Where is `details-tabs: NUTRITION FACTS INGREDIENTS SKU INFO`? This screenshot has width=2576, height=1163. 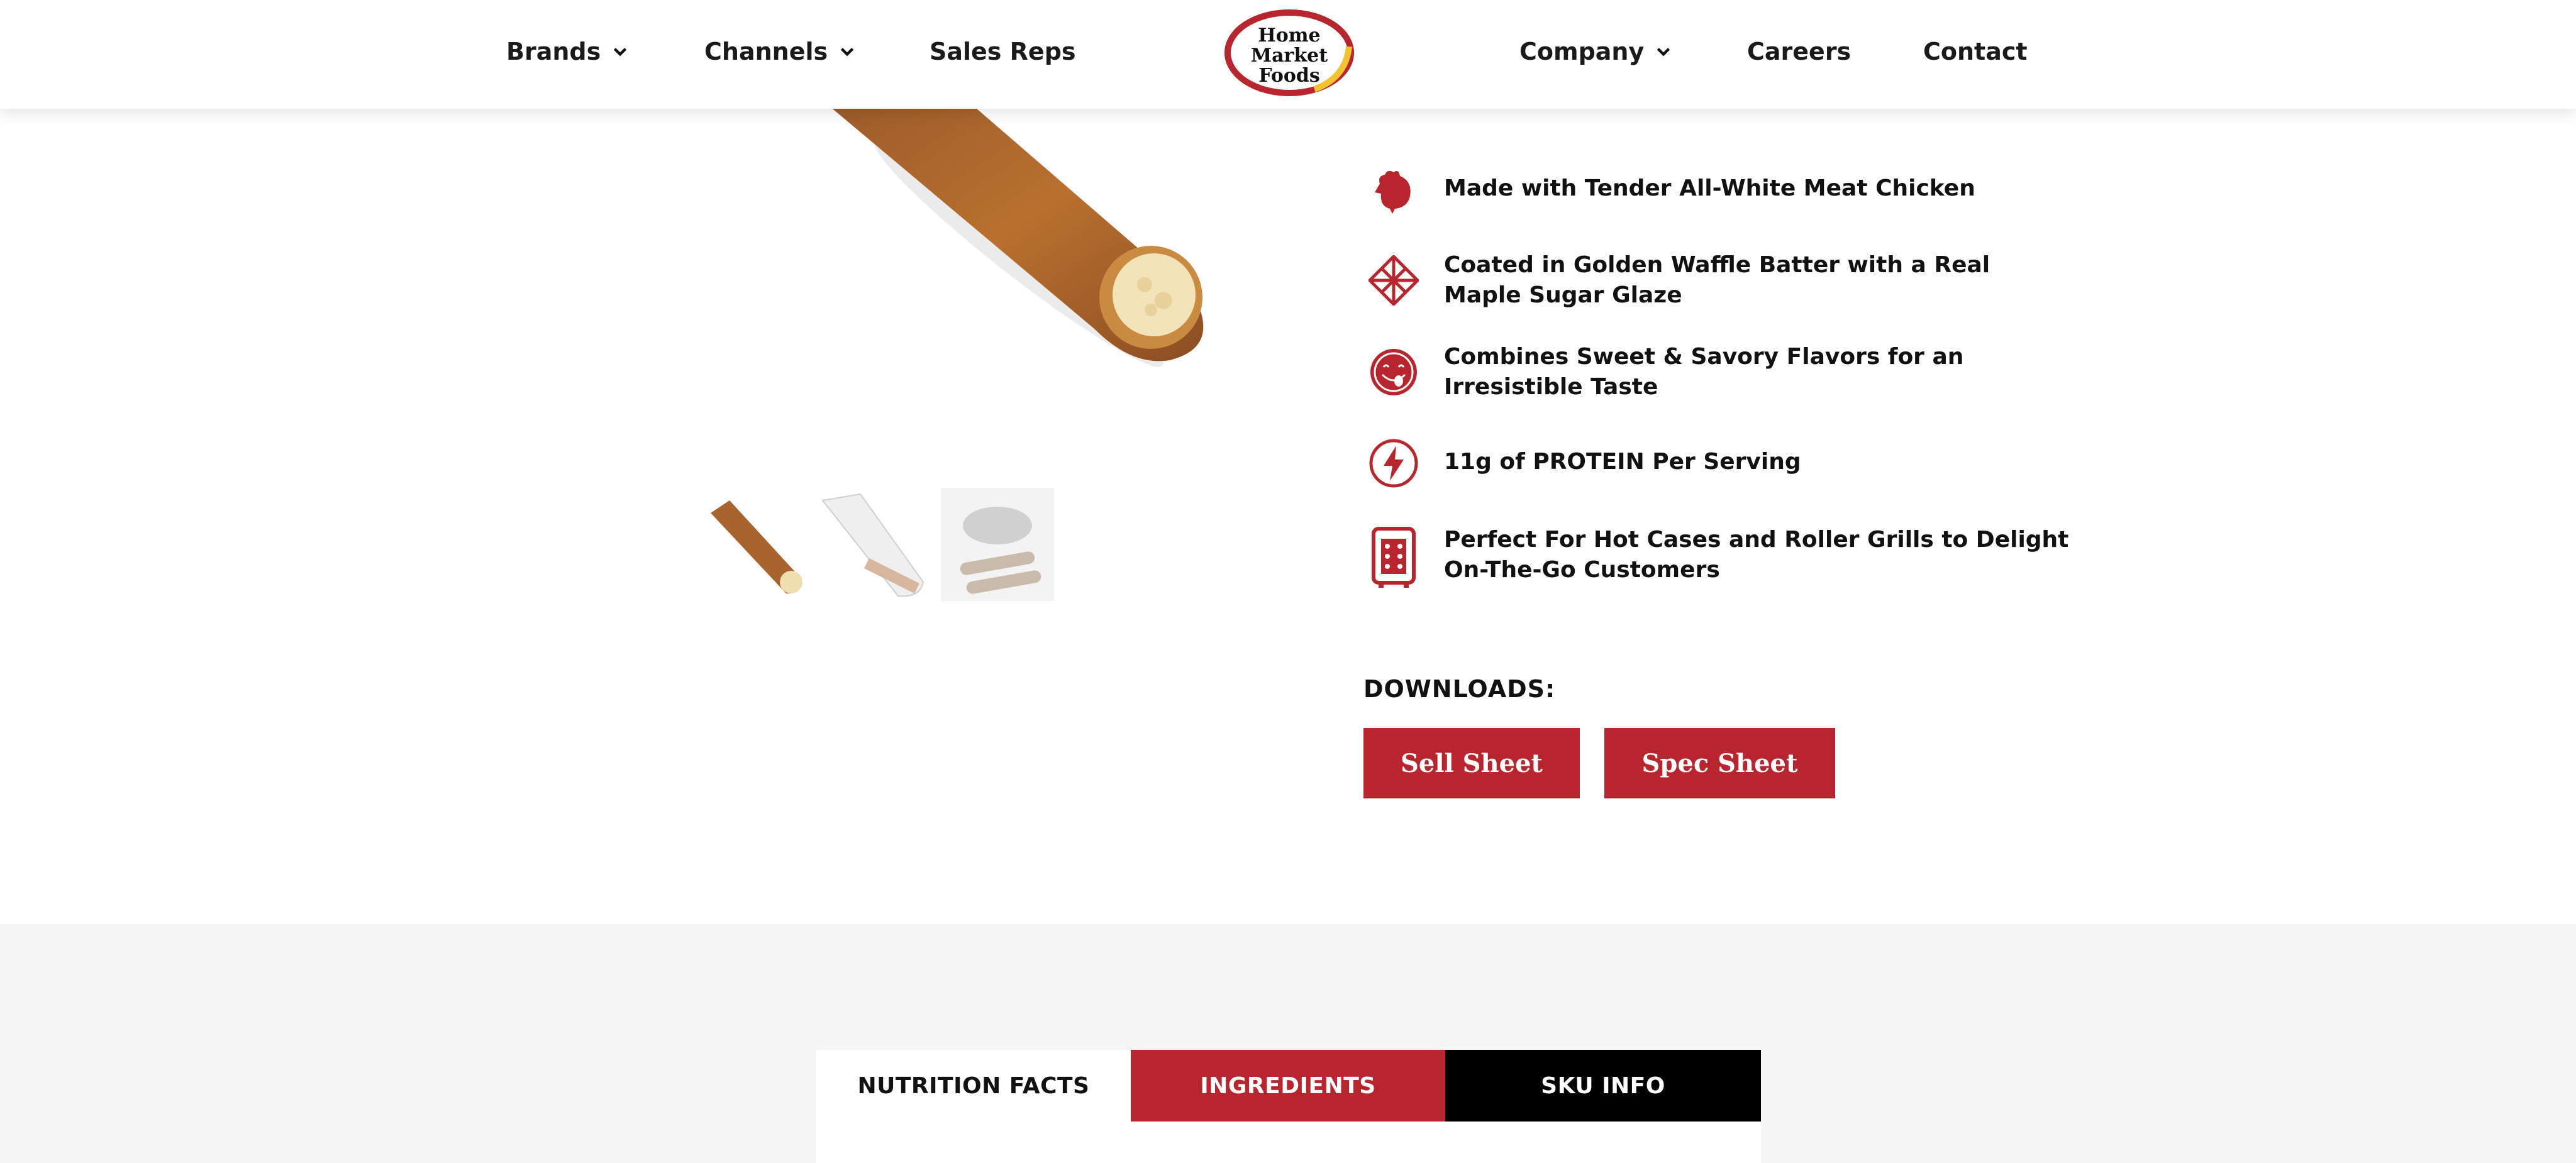
details-tabs: NUTRITION FACTS INGREDIENTS SKU INFO is located at coordinates (1288, 1106).